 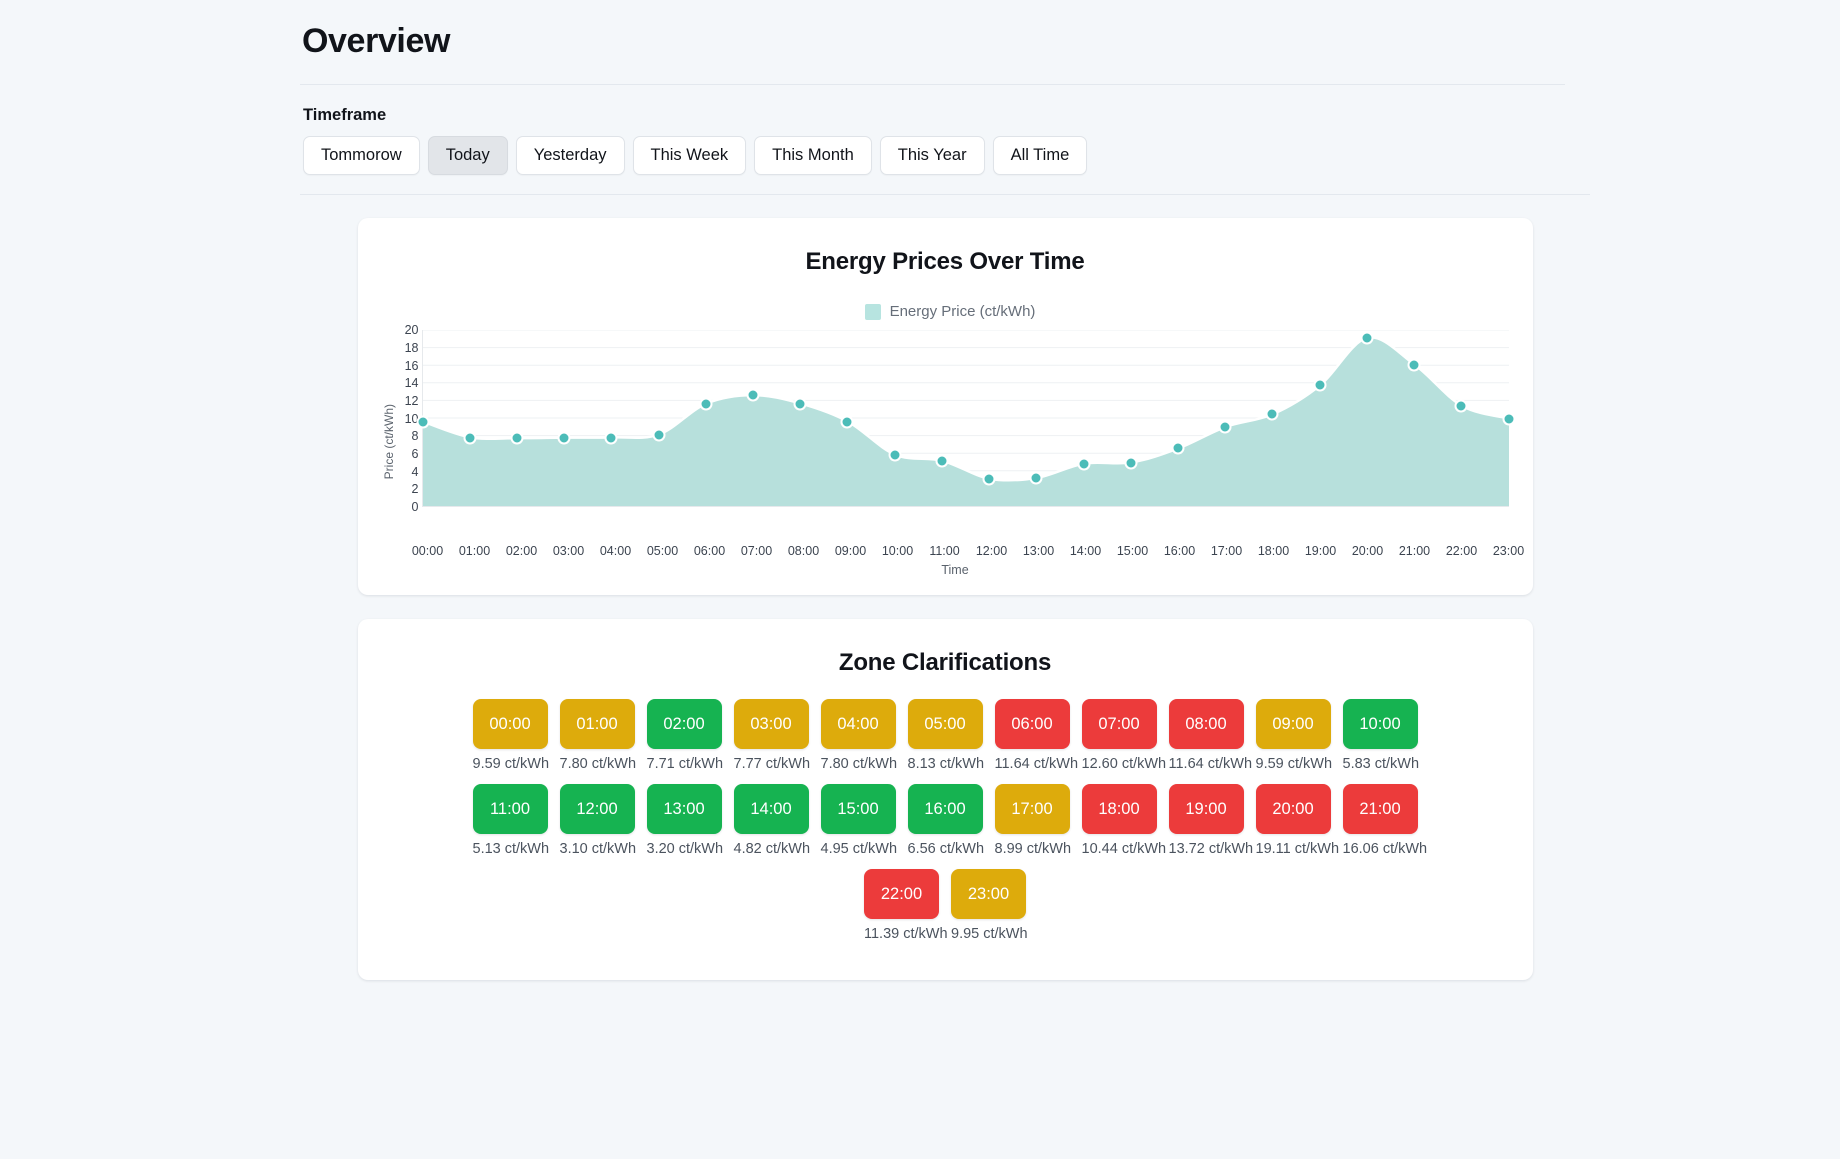 I want to click on zone-badge-0200: 02:00, so click(x=684, y=724).